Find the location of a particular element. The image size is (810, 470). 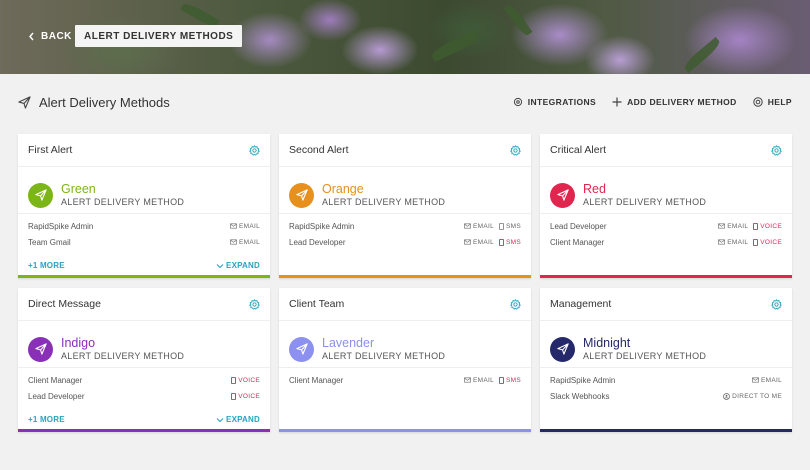

chevron-left-icon is located at coordinates (31, 36).